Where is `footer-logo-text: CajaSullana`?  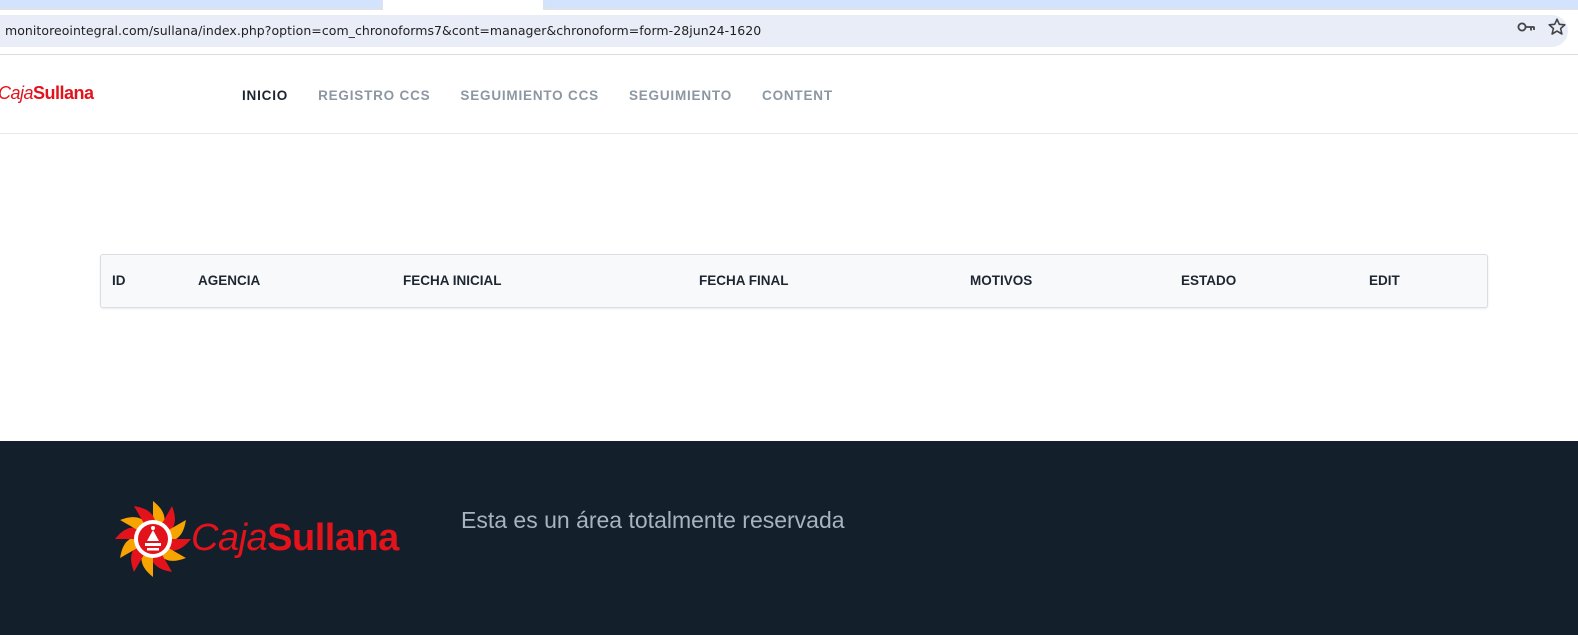
footer-logo-text: CajaSullana is located at coordinates (295, 538).